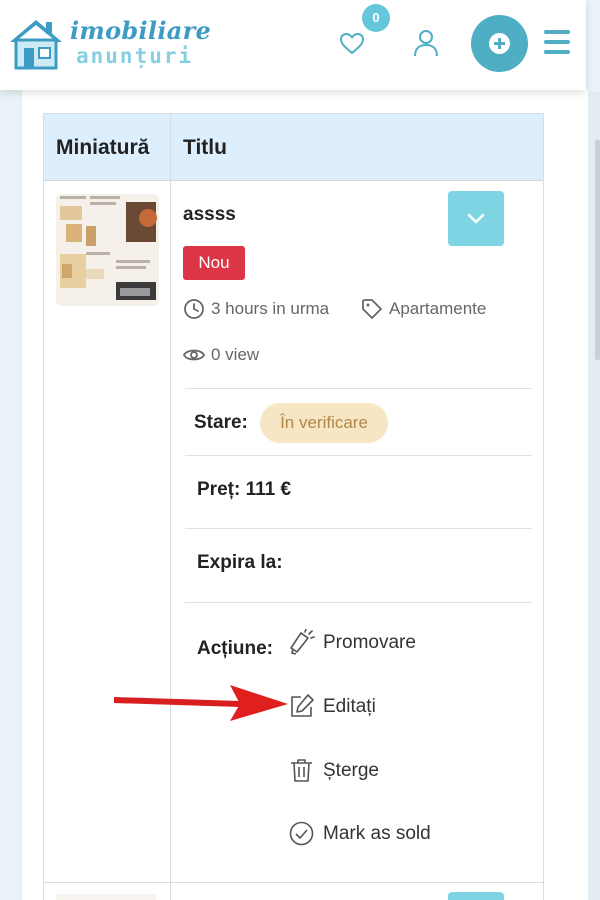  What do you see at coordinates (301, 770) in the screenshot?
I see `trash-icon` at bounding box center [301, 770].